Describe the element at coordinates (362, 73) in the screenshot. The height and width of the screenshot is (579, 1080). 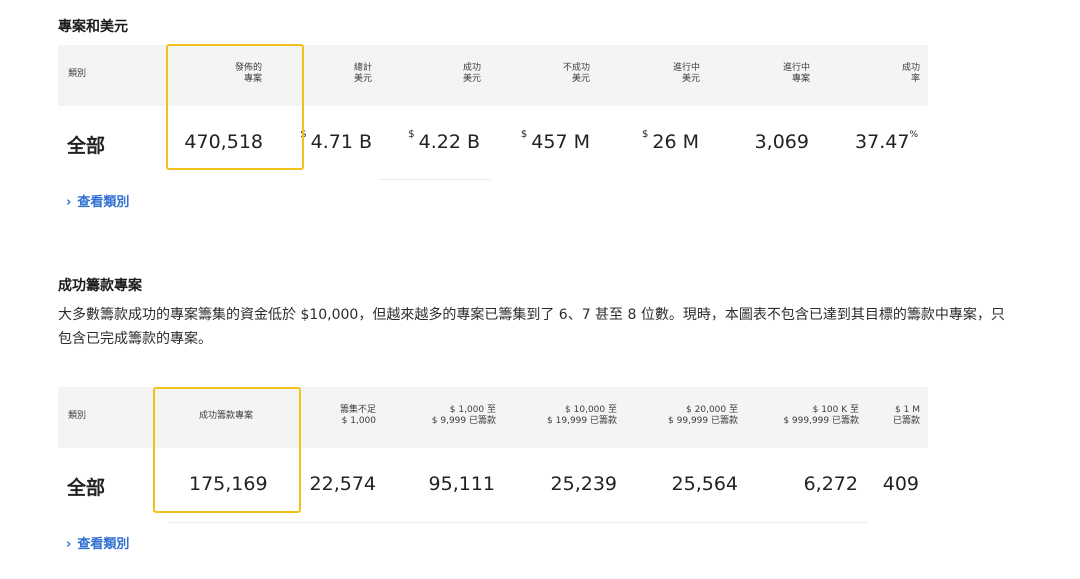
I see `header-total: 總計 美元` at that location.